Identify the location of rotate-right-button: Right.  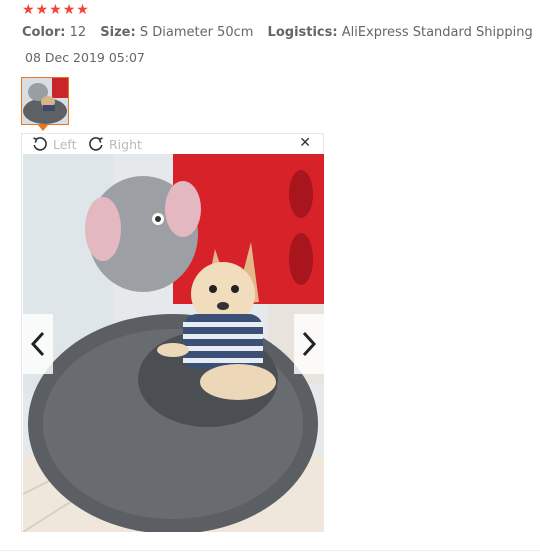
(115, 144).